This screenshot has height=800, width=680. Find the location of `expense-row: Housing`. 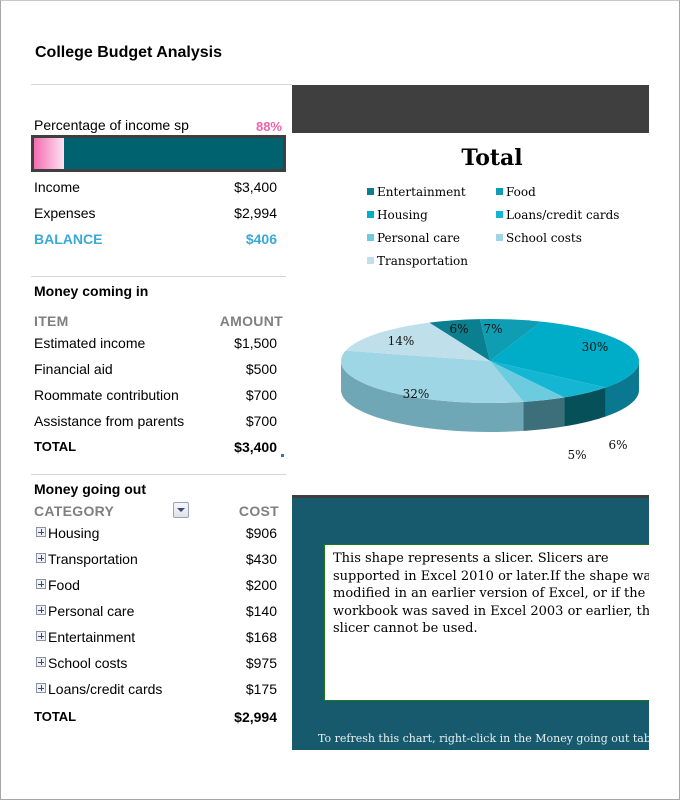

expense-row: Housing is located at coordinates (67, 533).